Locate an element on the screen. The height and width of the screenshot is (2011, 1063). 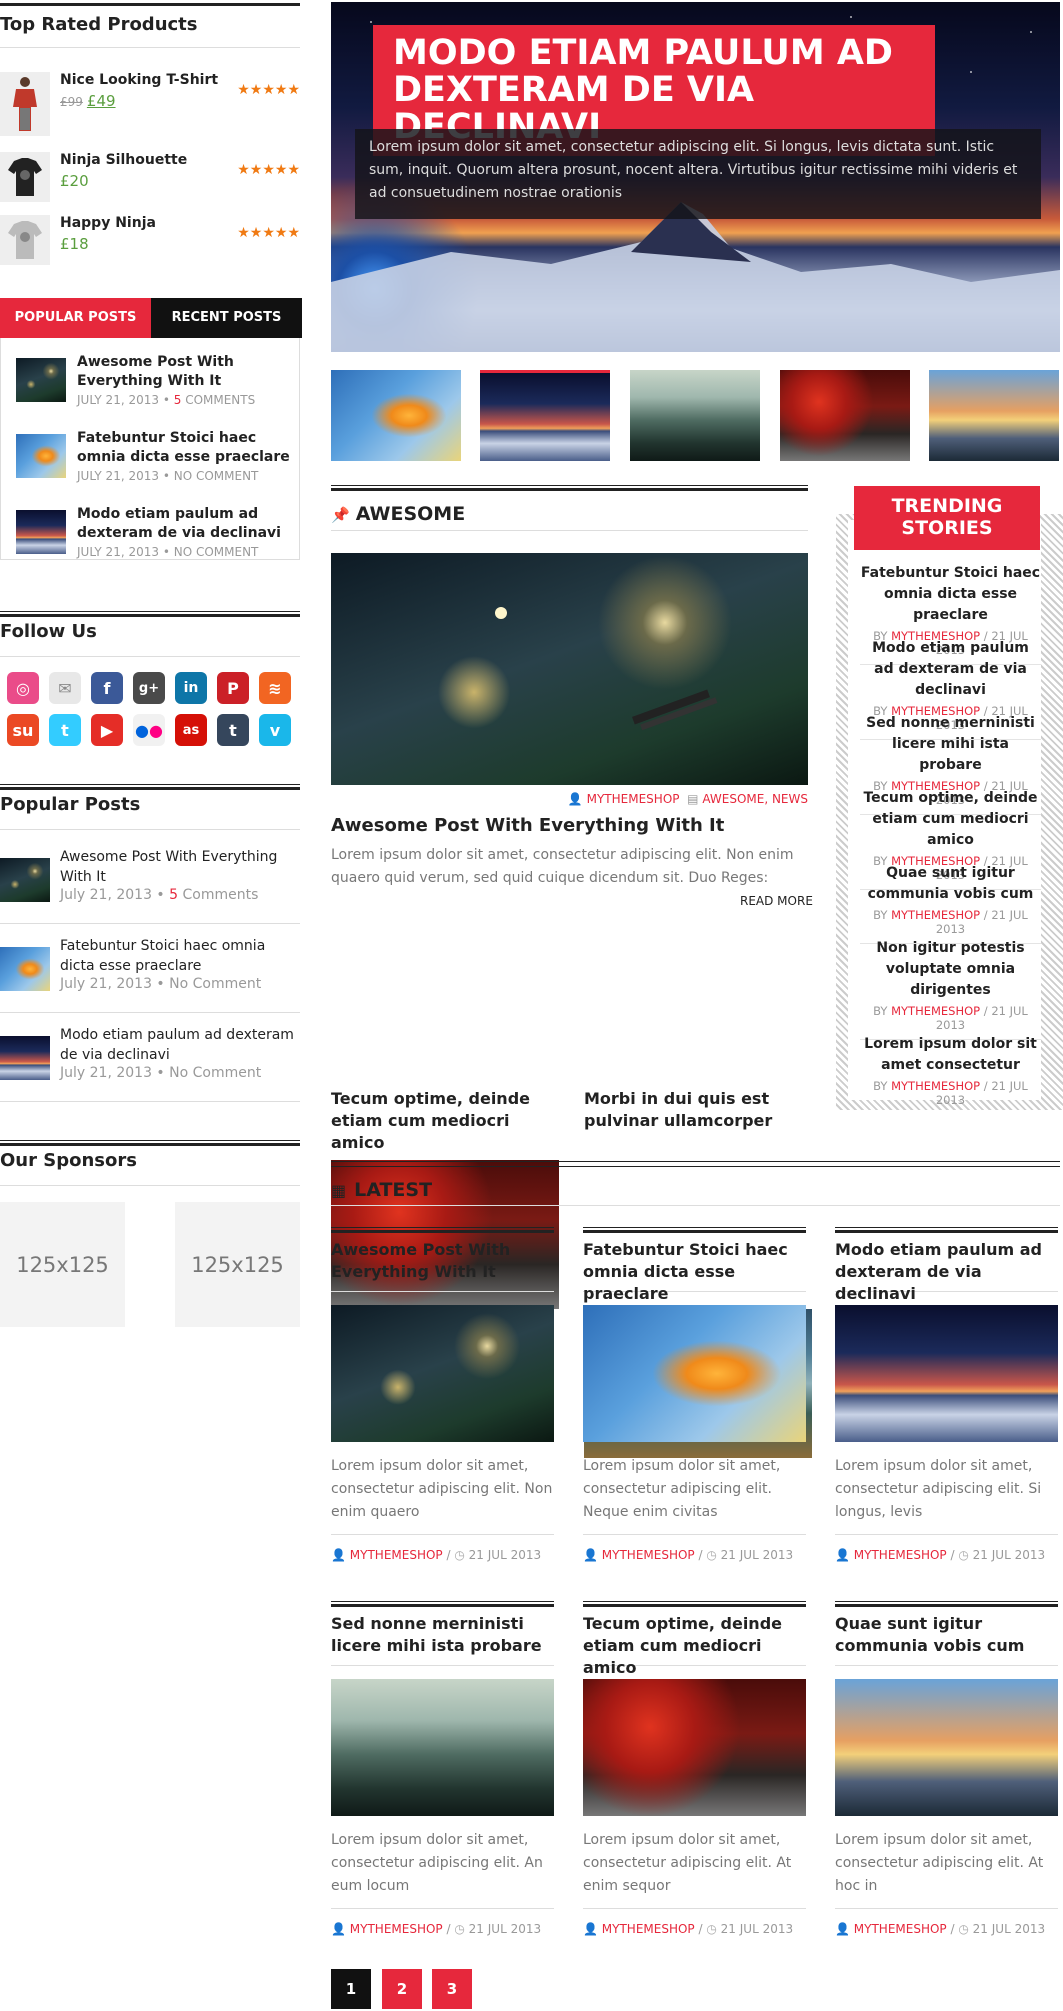
category-links: AWESOME, NEWS is located at coordinates (755, 799).